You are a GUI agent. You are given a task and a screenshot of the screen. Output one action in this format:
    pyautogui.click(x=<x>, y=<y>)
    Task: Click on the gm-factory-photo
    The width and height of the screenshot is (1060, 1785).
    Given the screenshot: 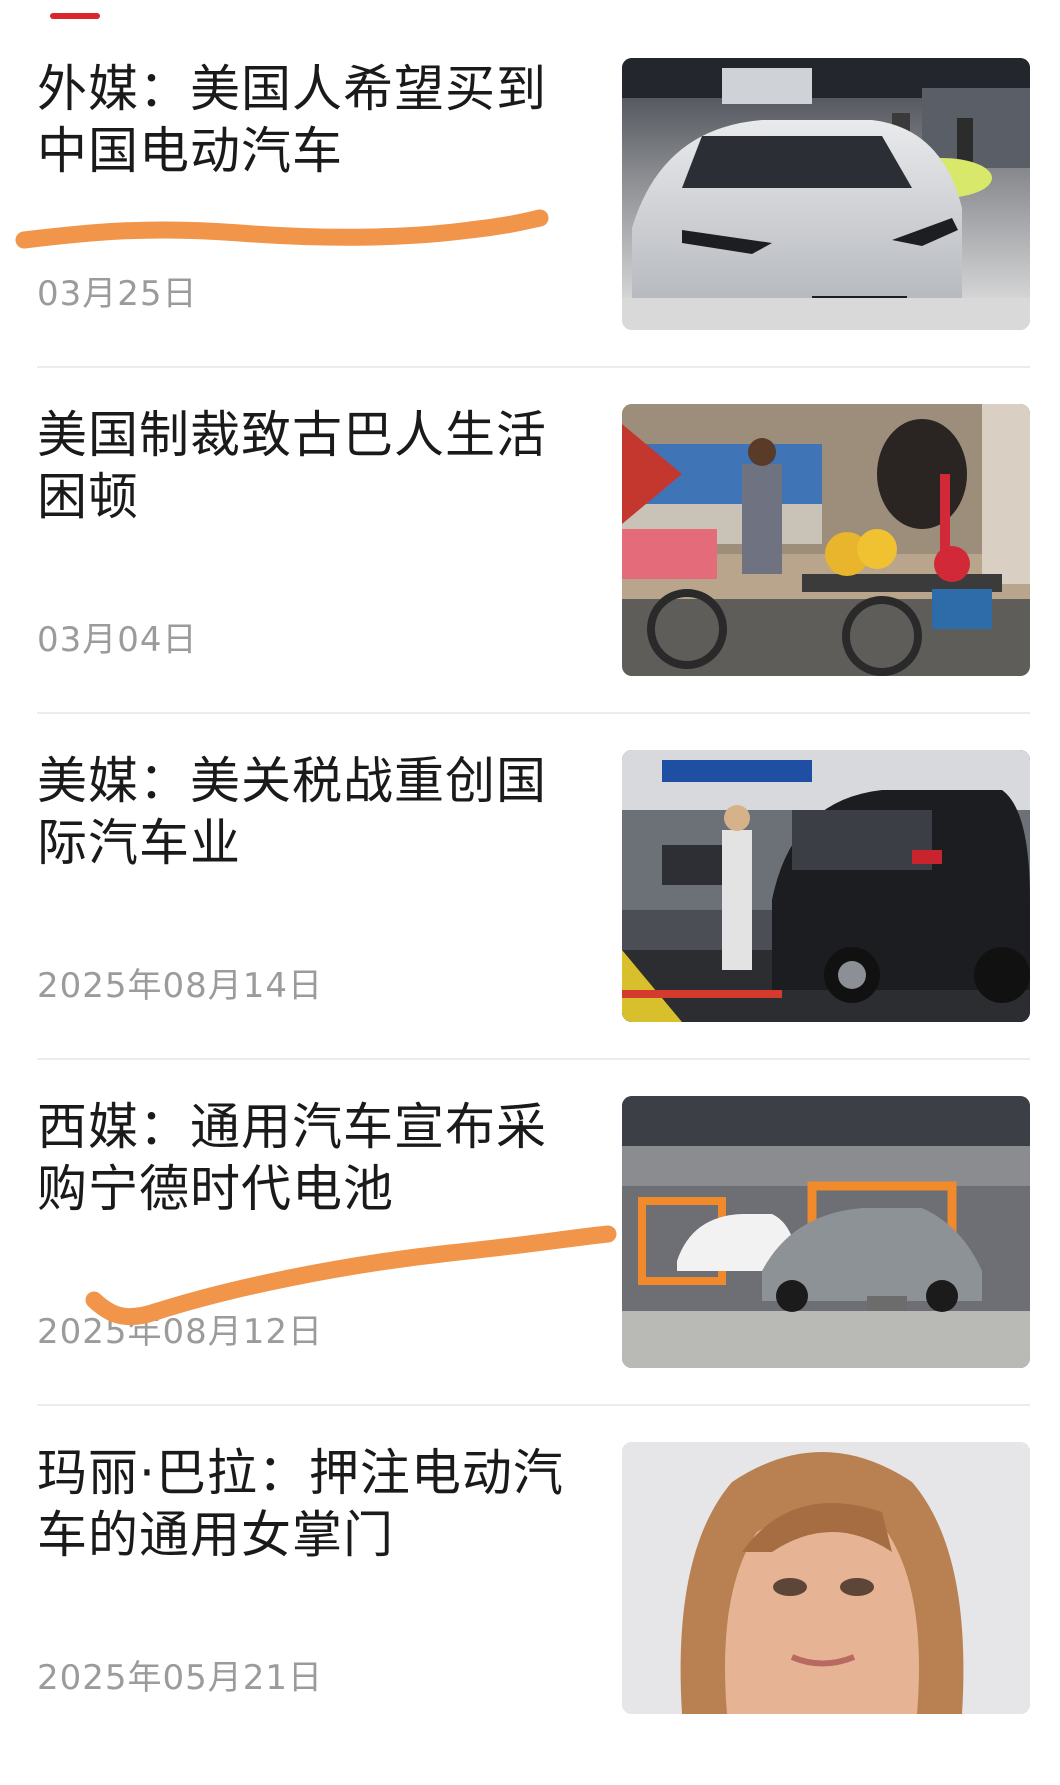 What is the action you would take?
    pyautogui.click(x=826, y=1232)
    